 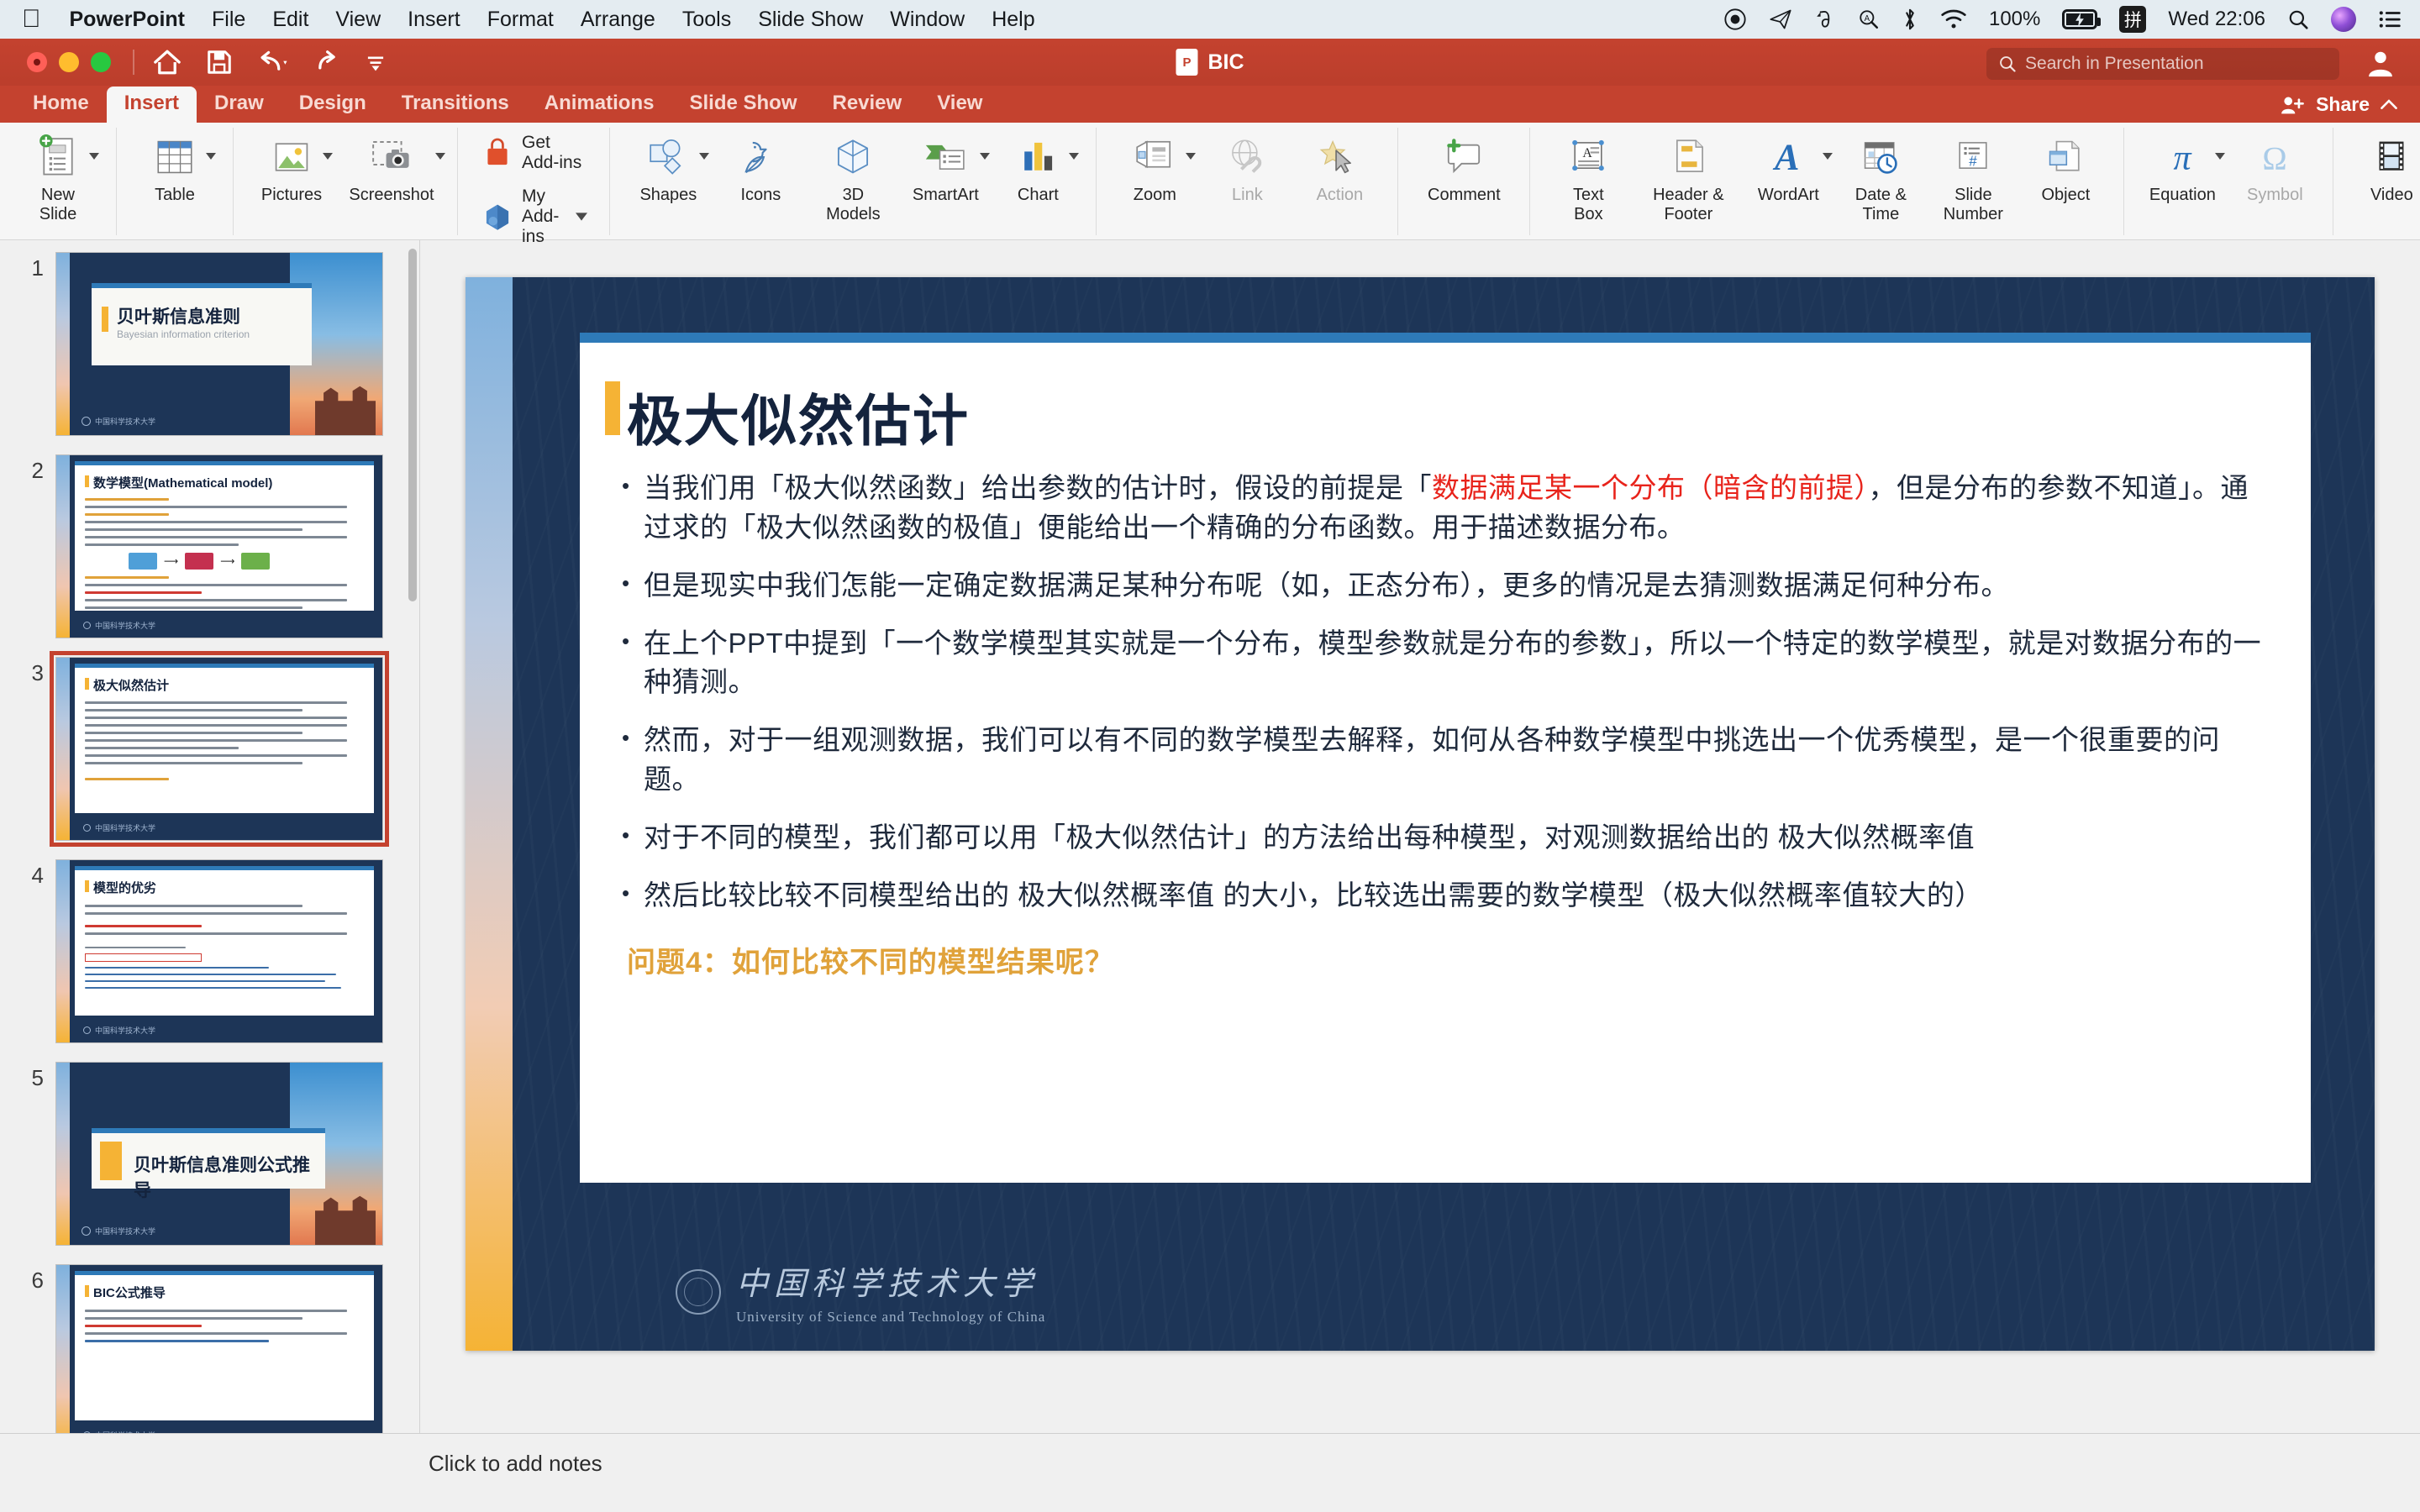 What do you see at coordinates (536, 216) in the screenshot?
I see `my-addins-button: My Add-ins` at bounding box center [536, 216].